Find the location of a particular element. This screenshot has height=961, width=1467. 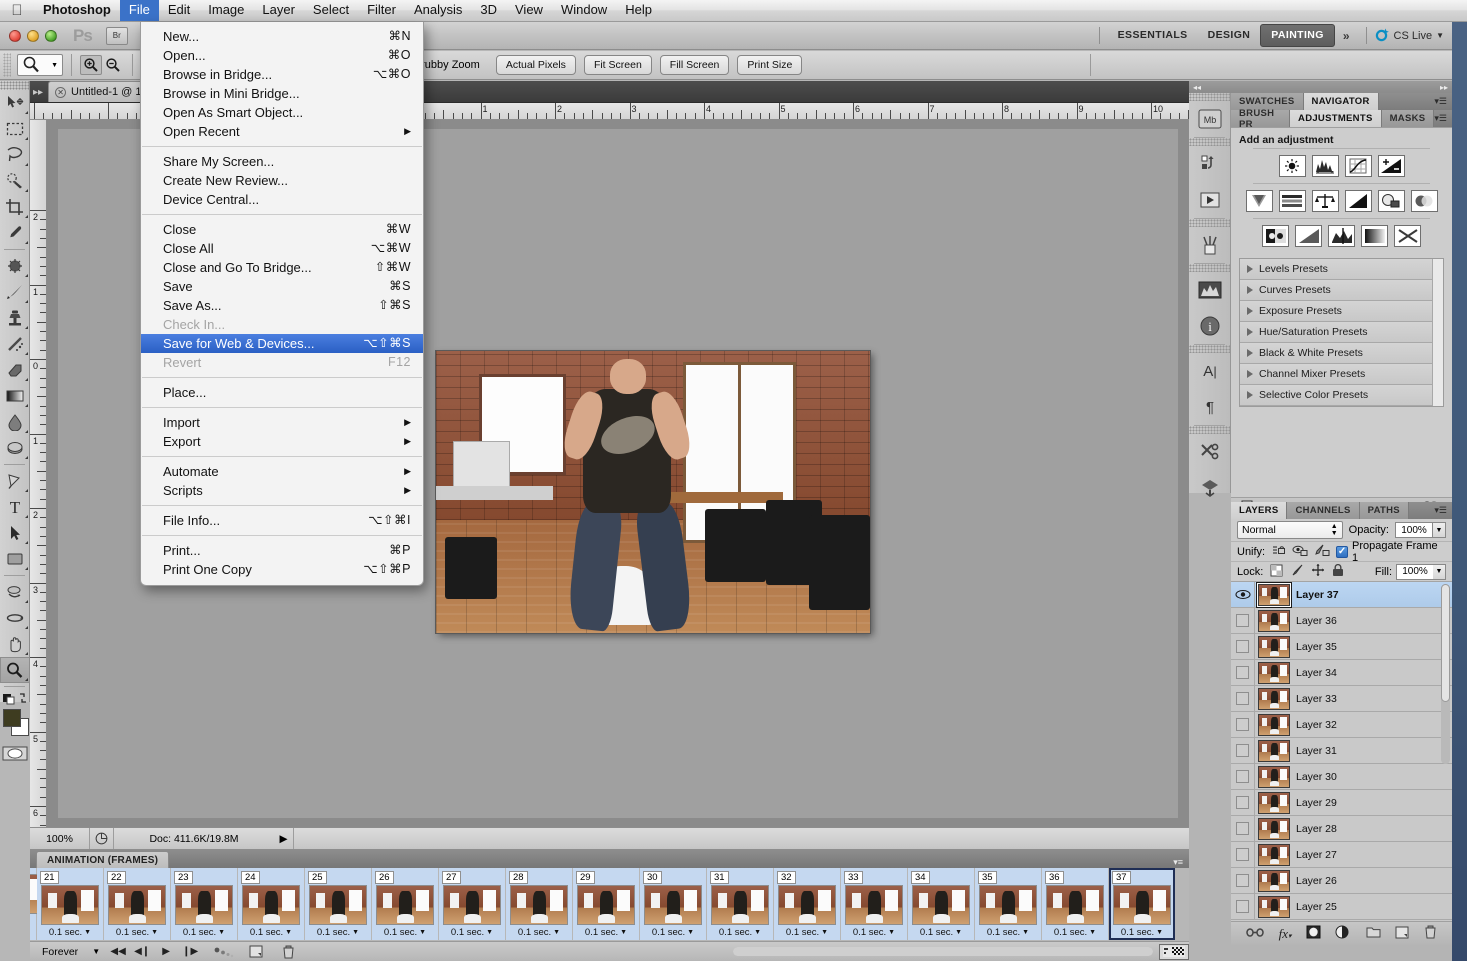

zoom-tool is located at coordinates (15, 670).